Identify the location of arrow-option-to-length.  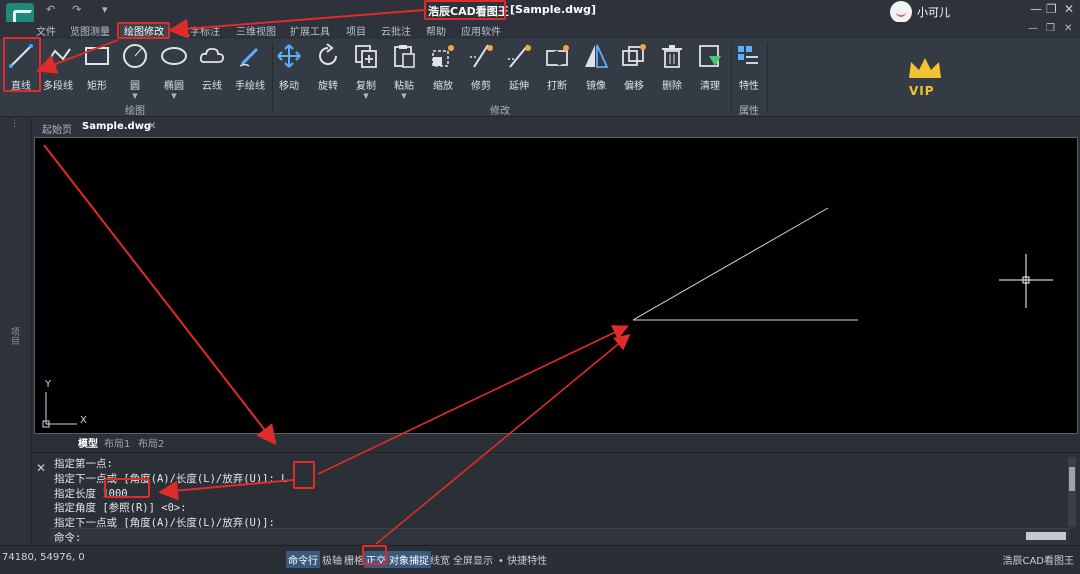
(226, 490).